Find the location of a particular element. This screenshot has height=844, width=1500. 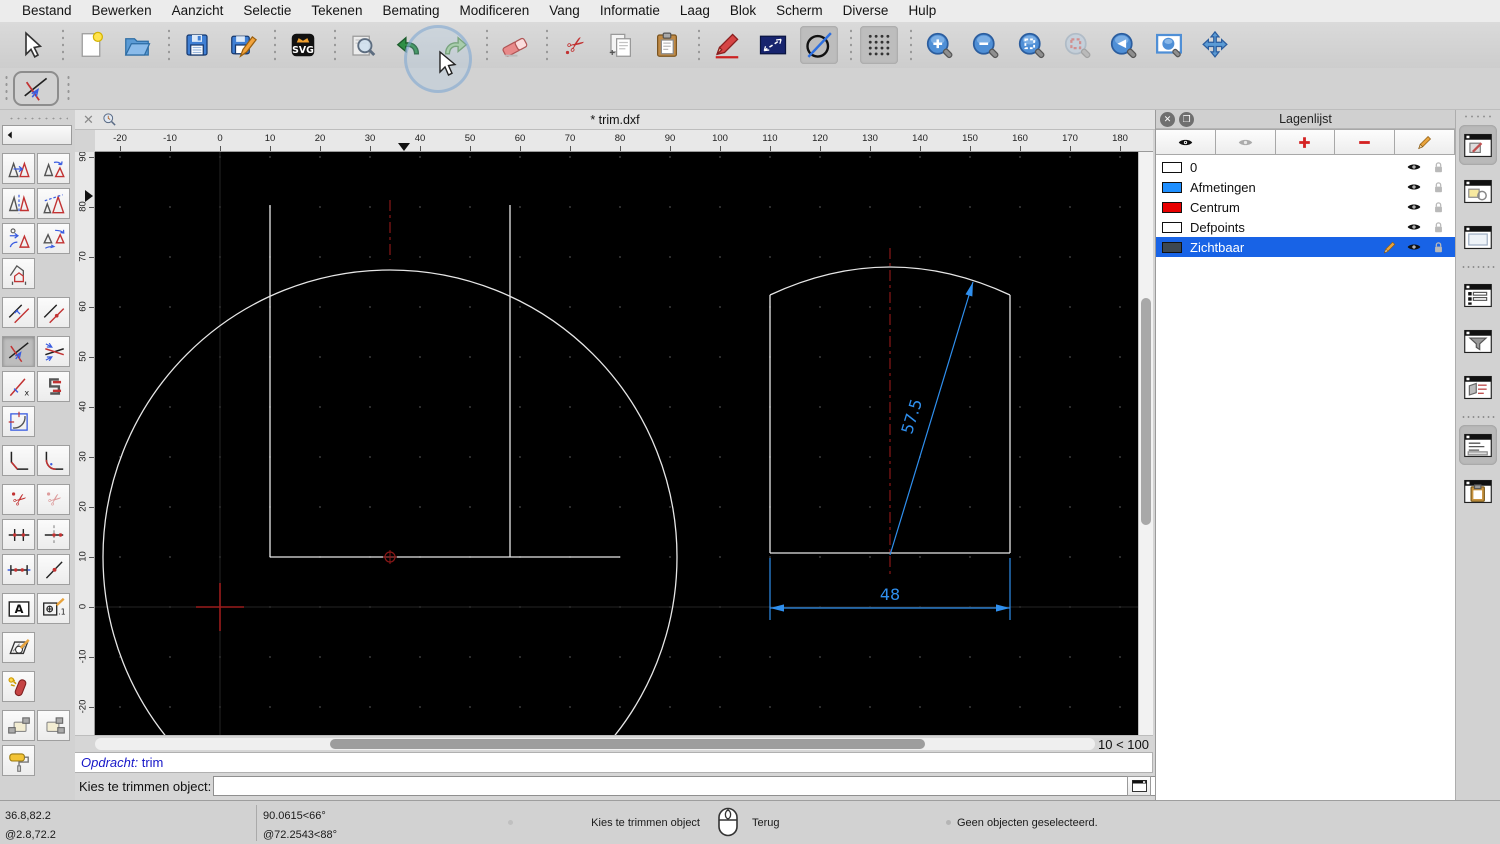

library-browser-widget-button is located at coordinates (1478, 295).